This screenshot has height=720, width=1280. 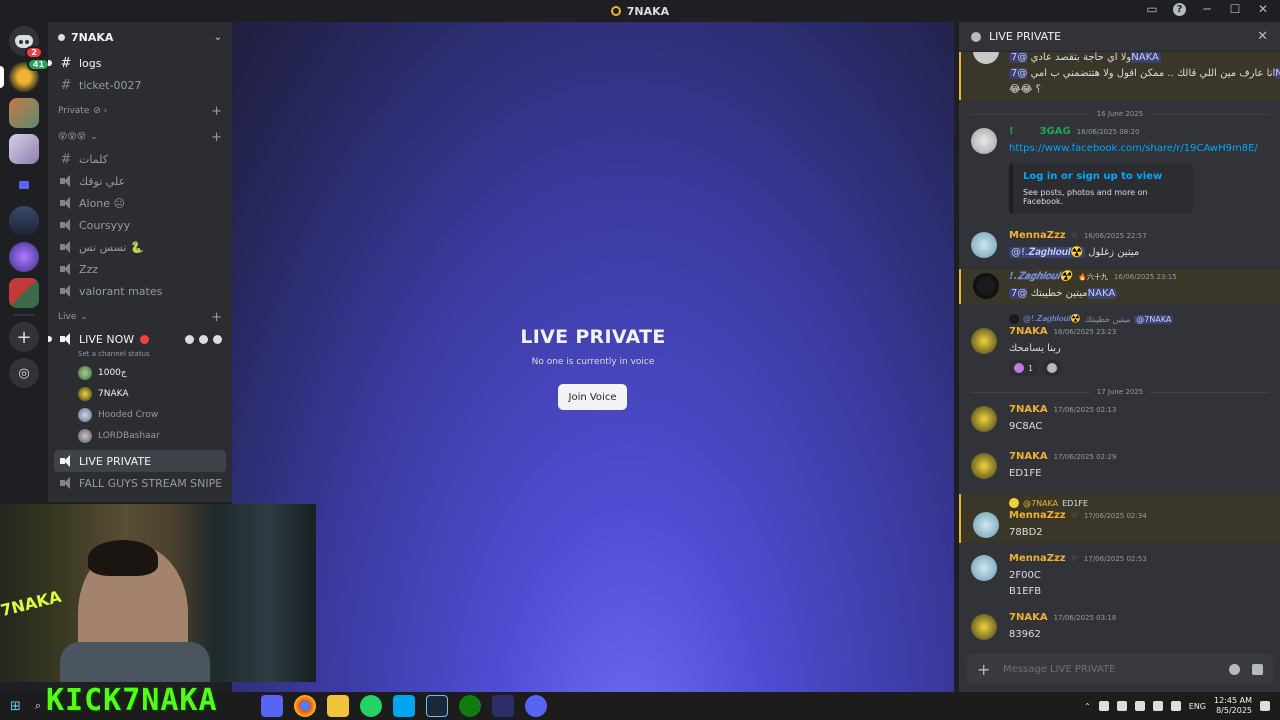 What do you see at coordinates (404, 706) in the screenshot?
I see `store-icon` at bounding box center [404, 706].